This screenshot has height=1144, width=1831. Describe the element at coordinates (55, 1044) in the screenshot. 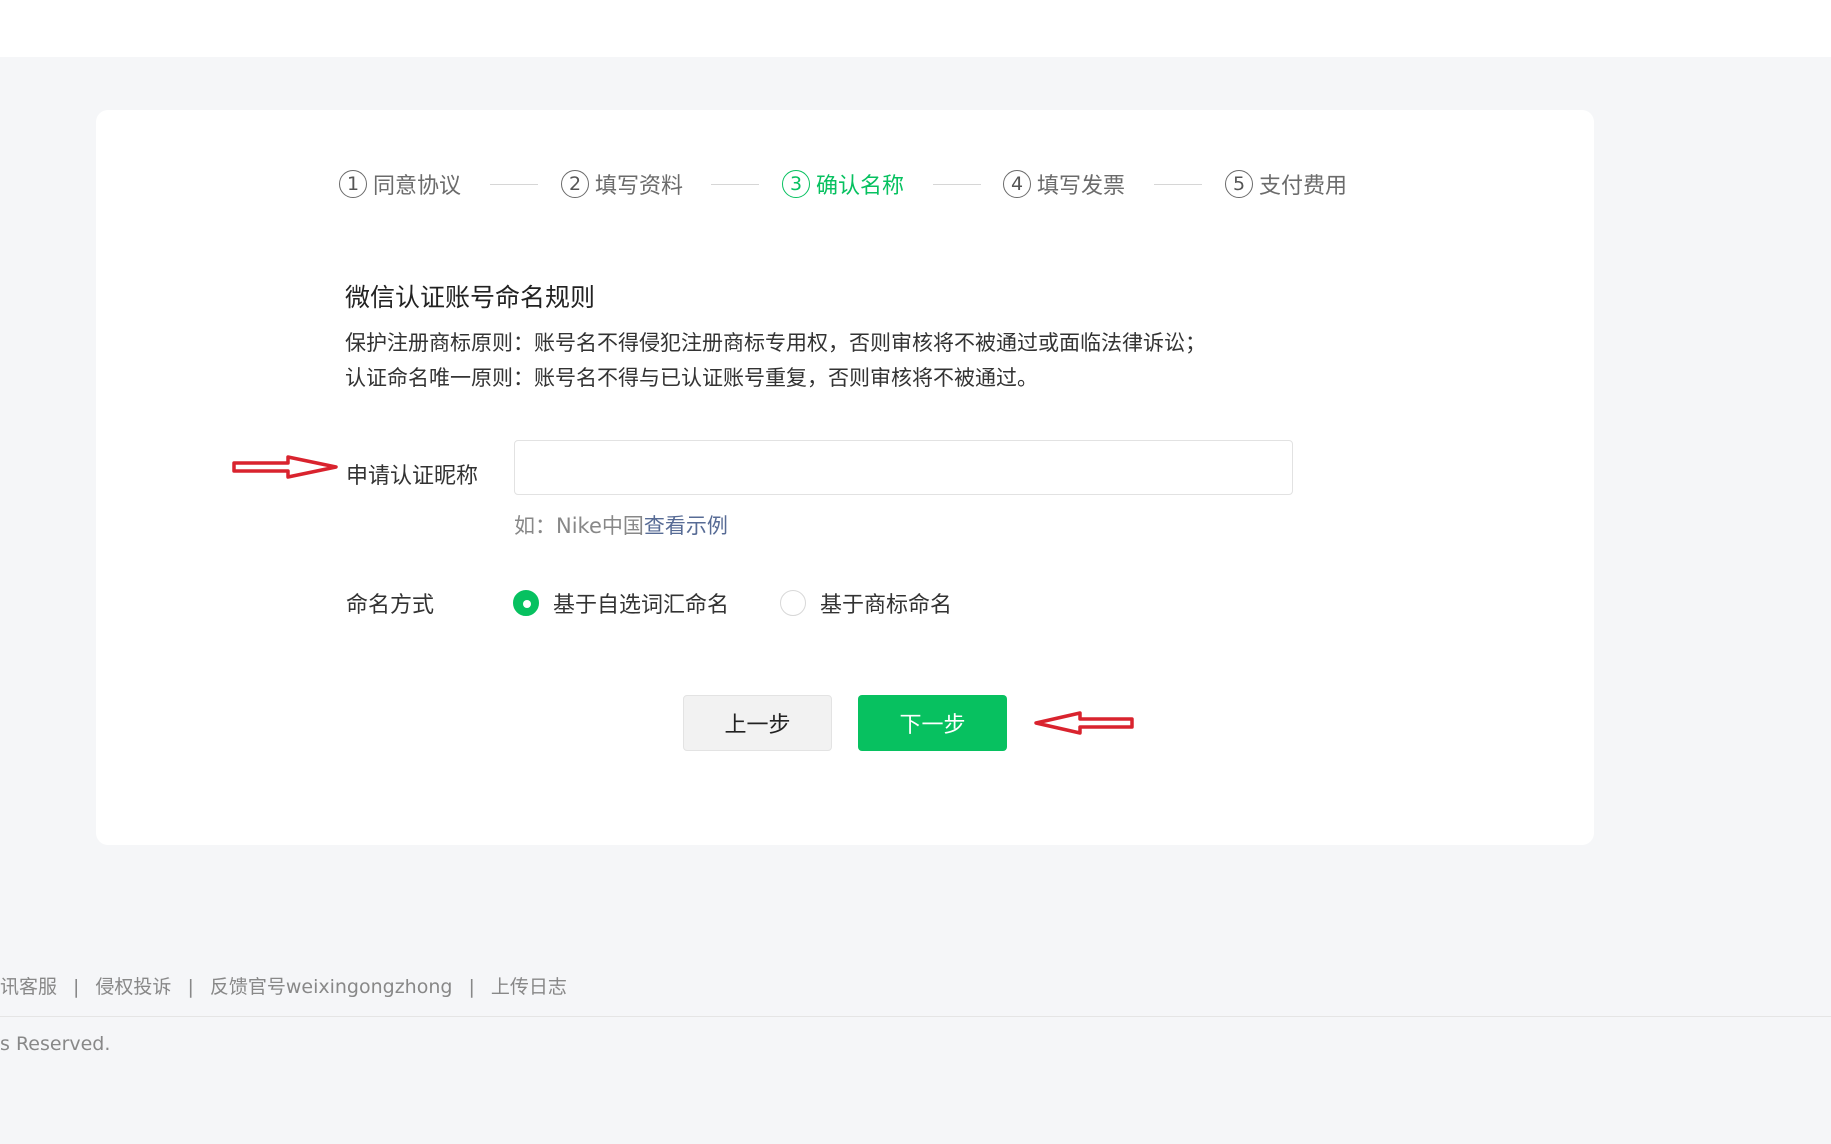

I see `copyright-text: s Reserved.` at that location.